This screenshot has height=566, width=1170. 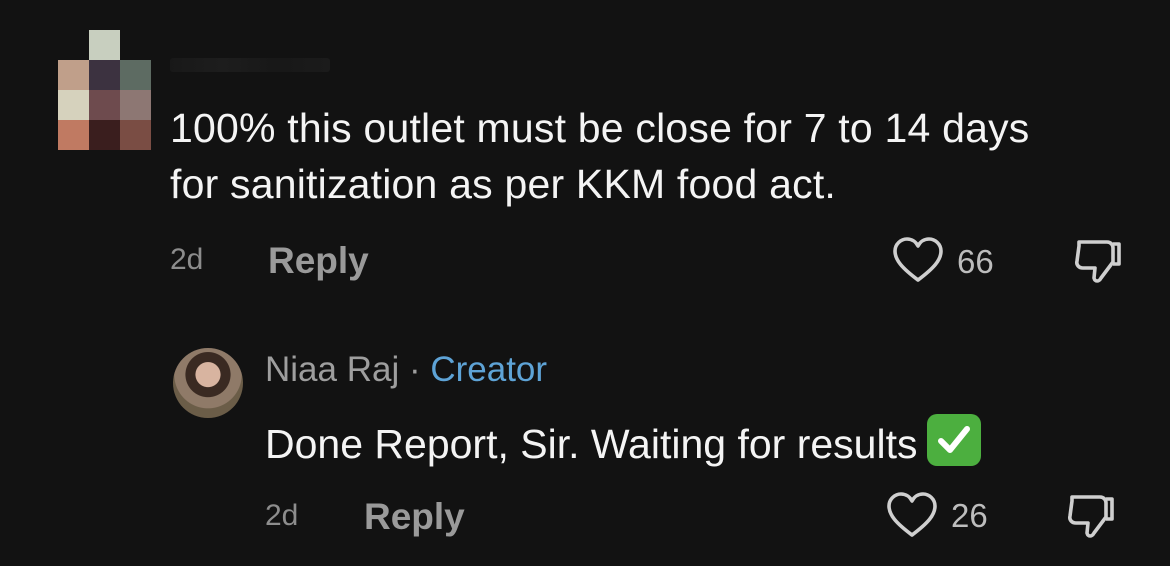 I want to click on reply-time: 2d, so click(x=282, y=515).